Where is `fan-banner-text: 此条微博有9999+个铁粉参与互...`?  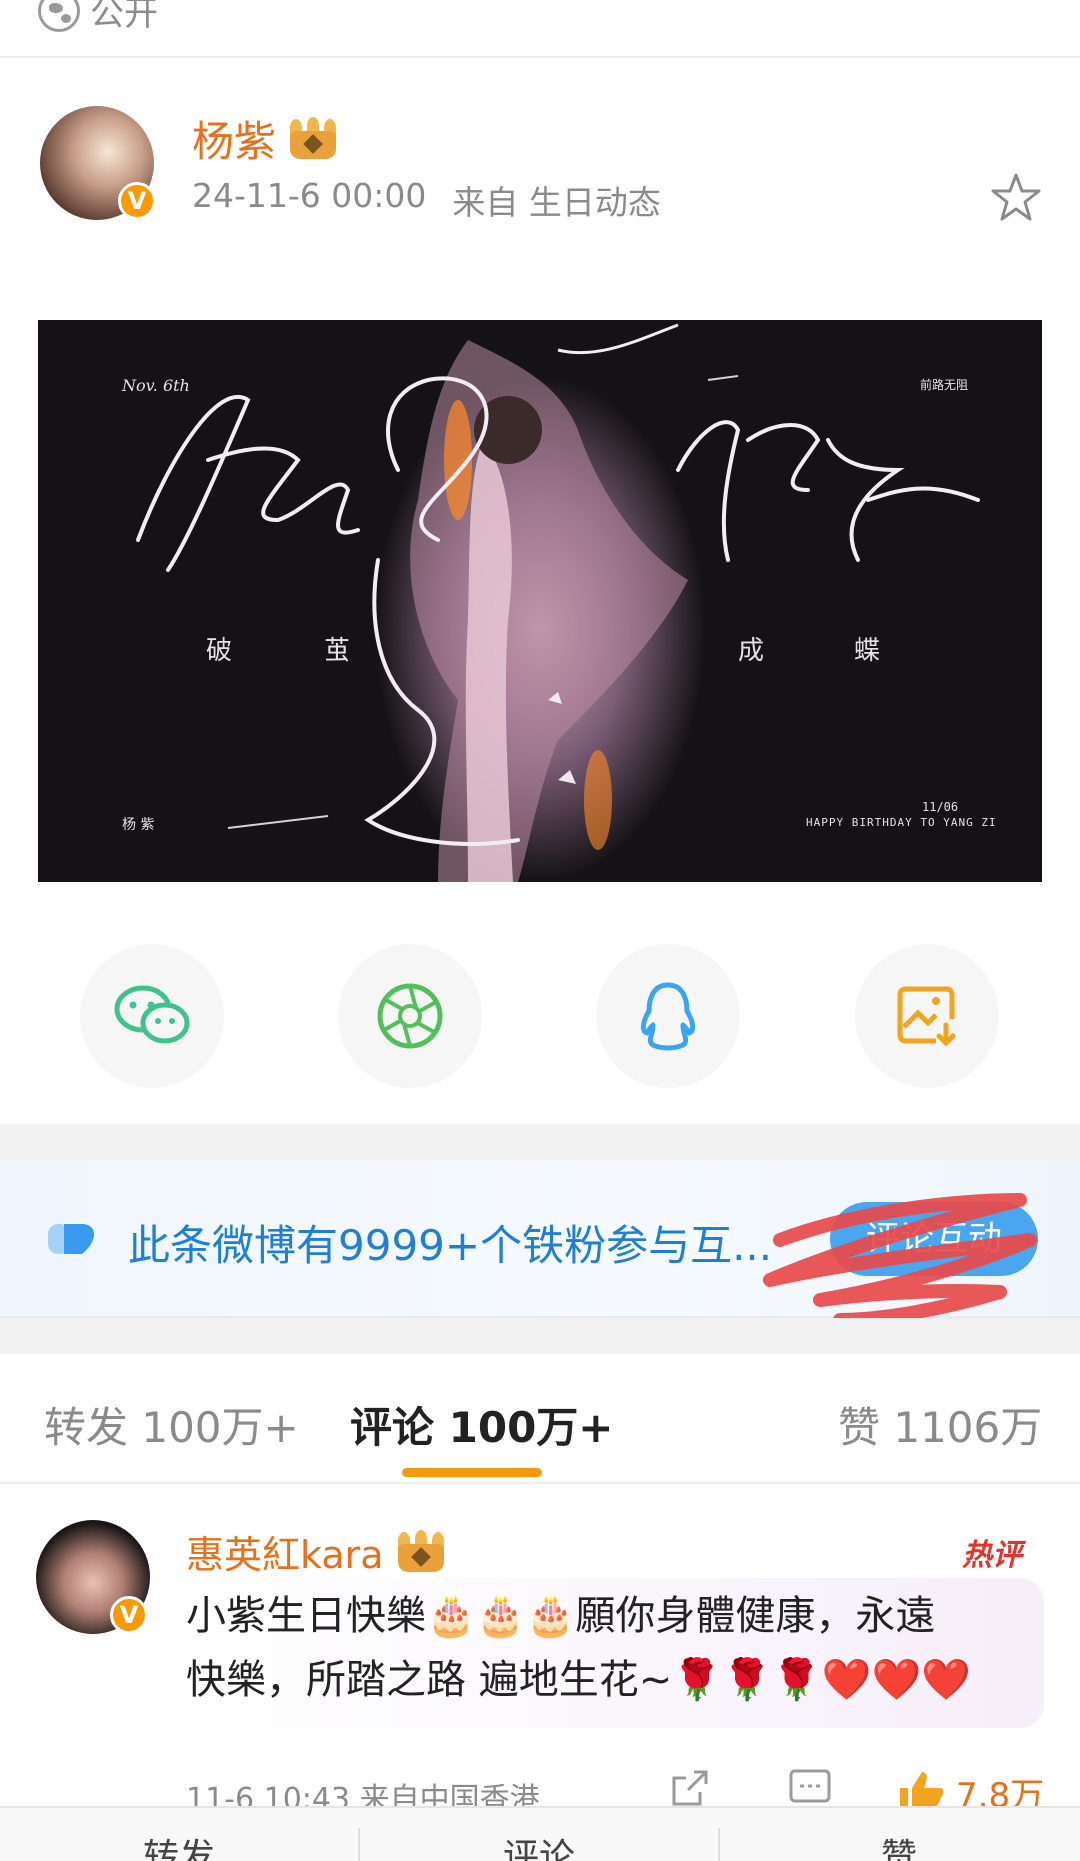
fan-banner-text: 此条微博有9999+个铁粉参与互... is located at coordinates (450, 1245).